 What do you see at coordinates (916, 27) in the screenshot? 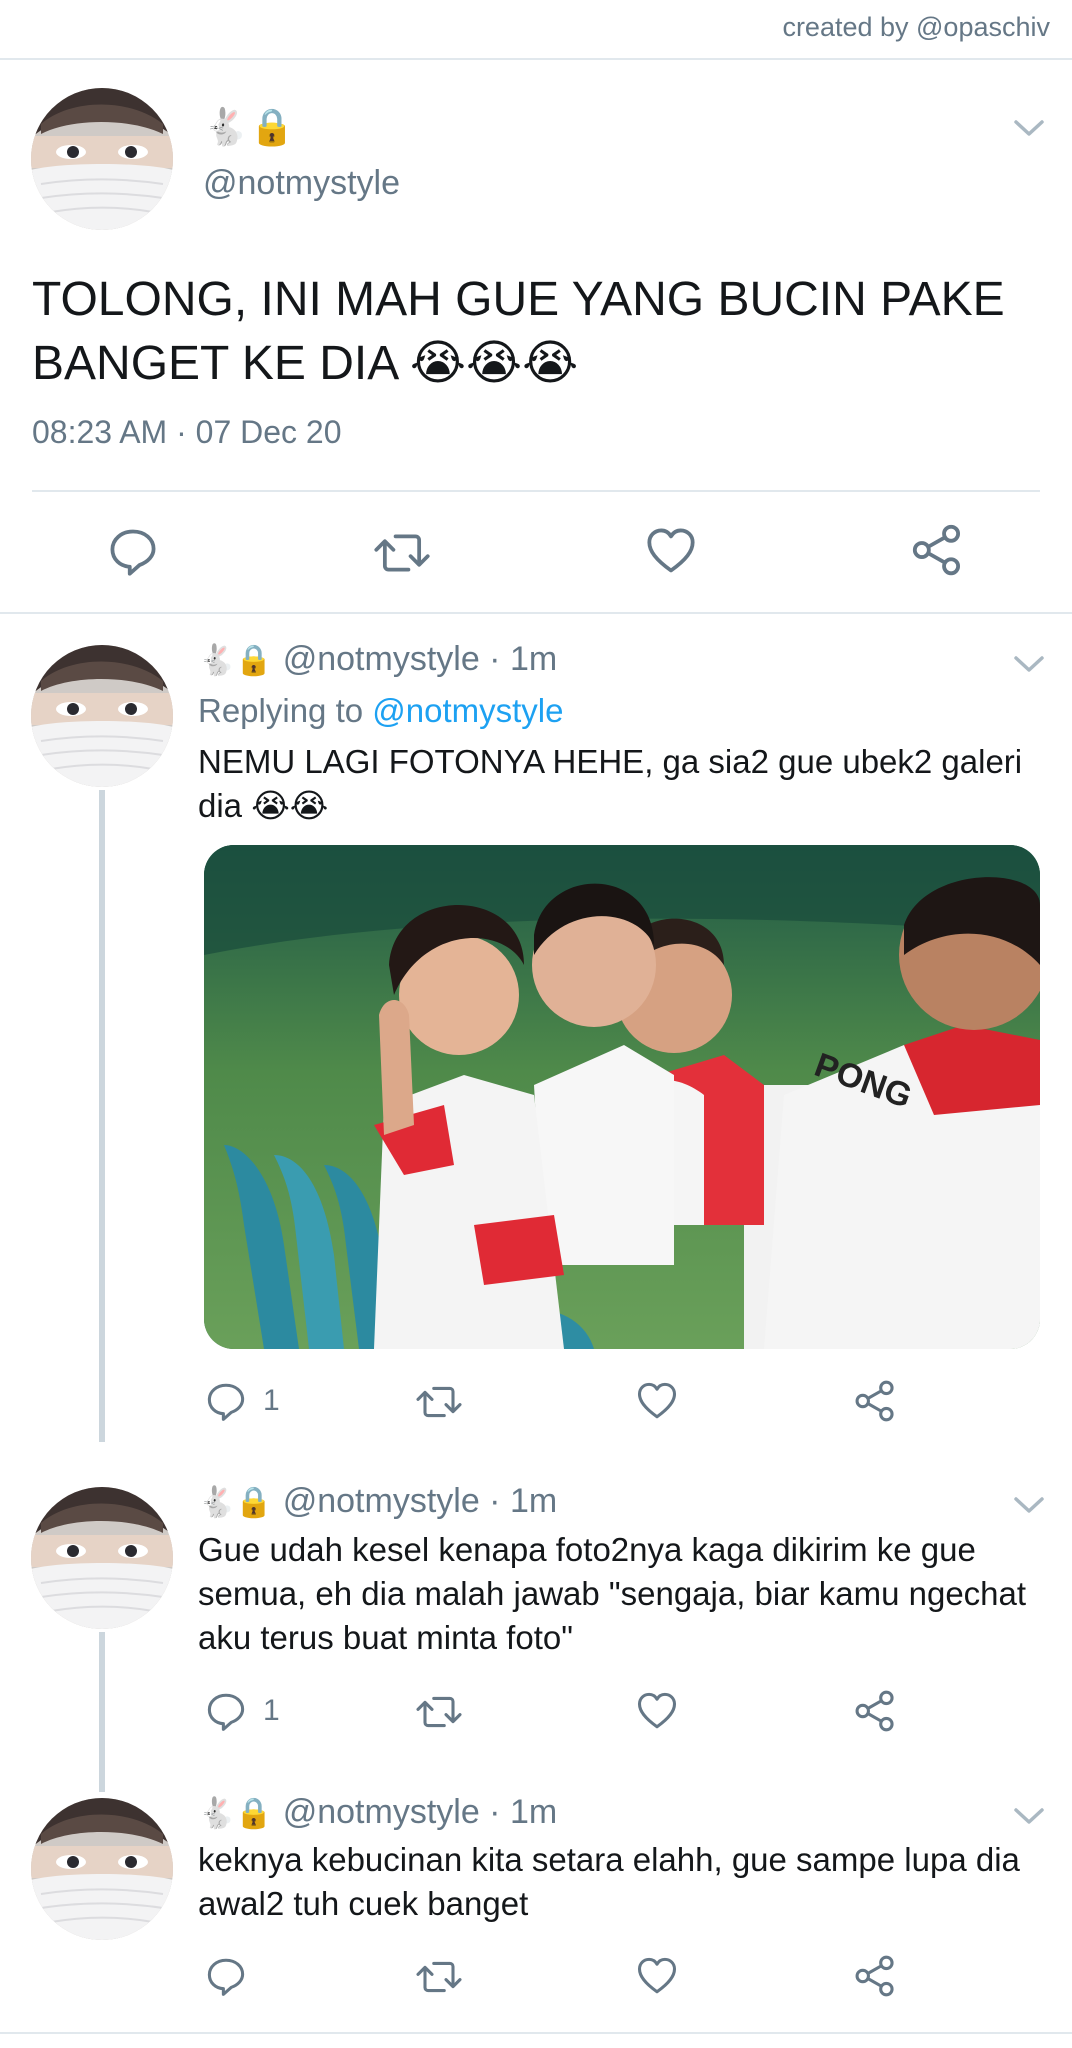
I see `credit-label: created by @opaschiv` at bounding box center [916, 27].